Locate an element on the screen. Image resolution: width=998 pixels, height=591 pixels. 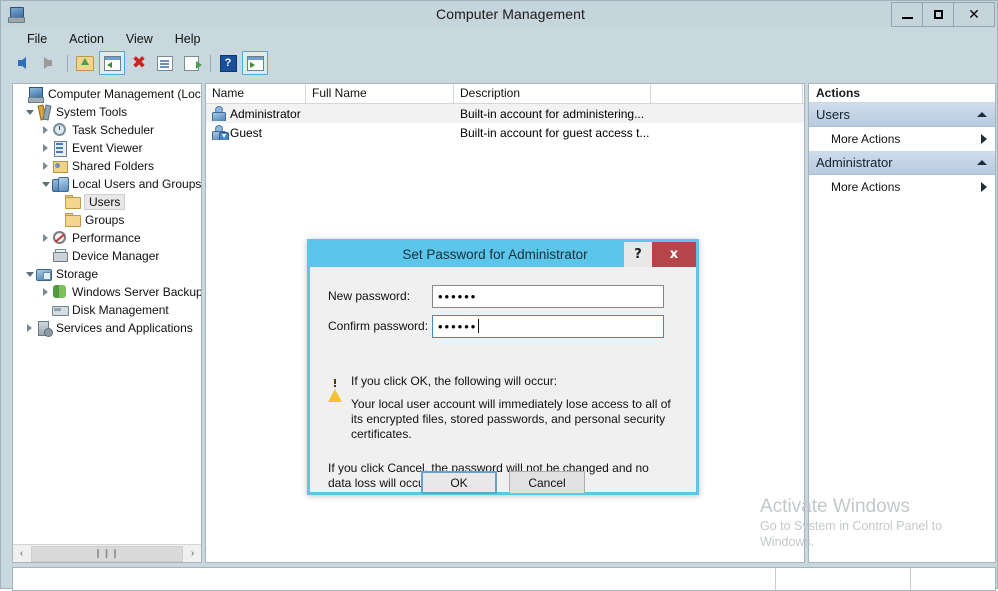
computer-icon is located at coordinates (36, 94).